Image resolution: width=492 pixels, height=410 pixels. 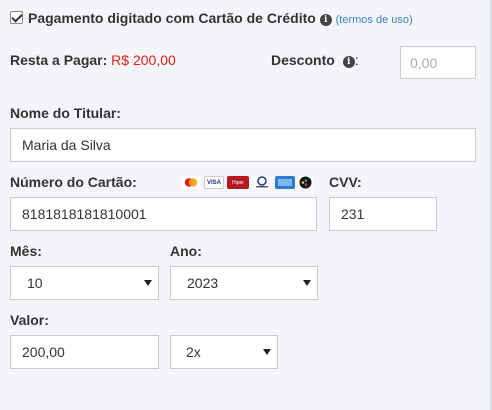 What do you see at coordinates (191, 182) in the screenshot?
I see `mastercard-icon` at bounding box center [191, 182].